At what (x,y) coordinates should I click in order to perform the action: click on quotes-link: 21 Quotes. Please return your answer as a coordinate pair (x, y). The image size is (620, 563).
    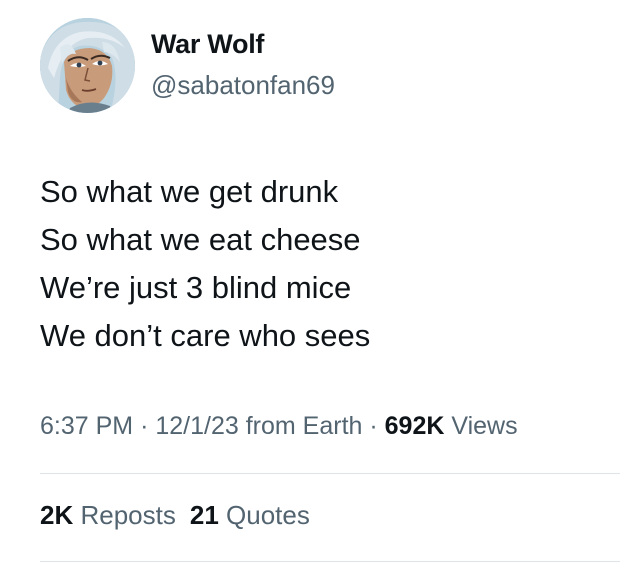
    Looking at the image, I should click on (250, 515).